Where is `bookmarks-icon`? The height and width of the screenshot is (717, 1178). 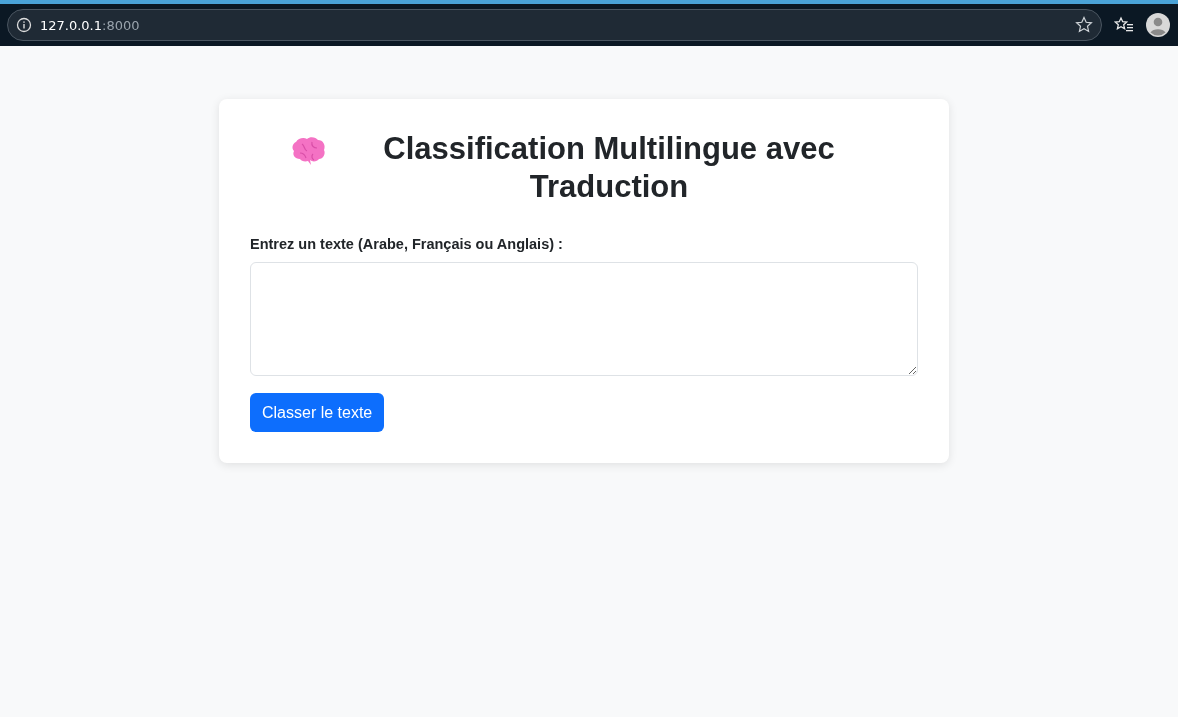 bookmarks-icon is located at coordinates (1124, 25).